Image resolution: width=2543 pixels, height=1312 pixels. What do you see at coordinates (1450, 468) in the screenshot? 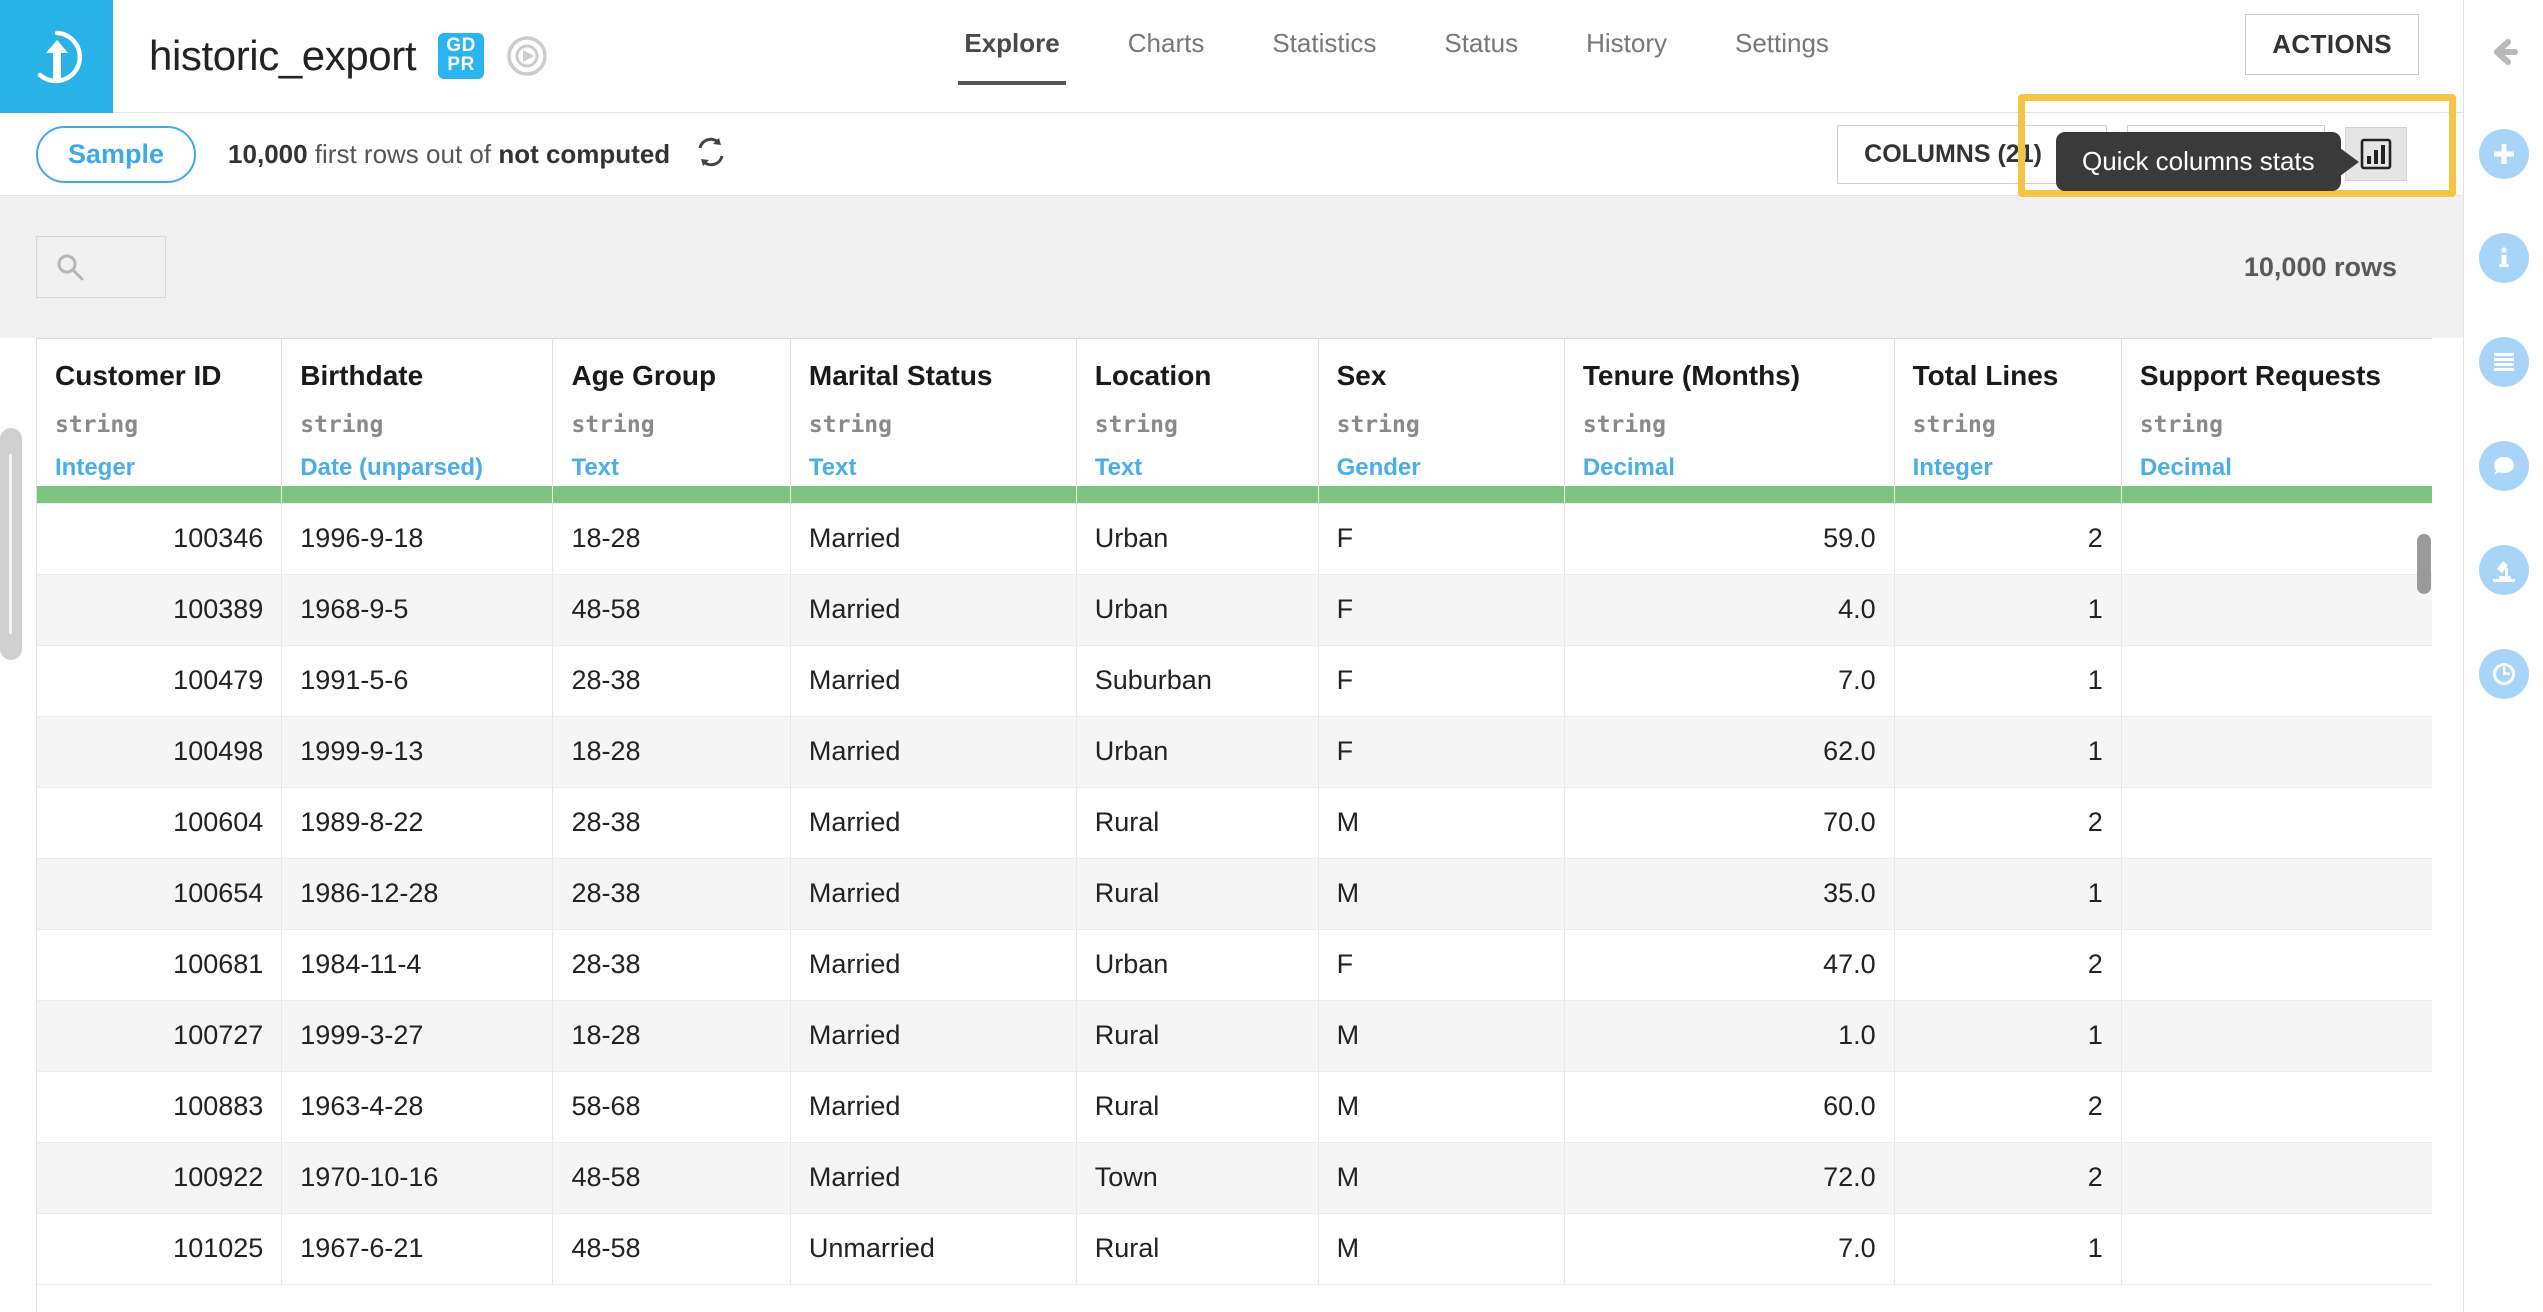
I see `column-meaning: Gender` at bounding box center [1450, 468].